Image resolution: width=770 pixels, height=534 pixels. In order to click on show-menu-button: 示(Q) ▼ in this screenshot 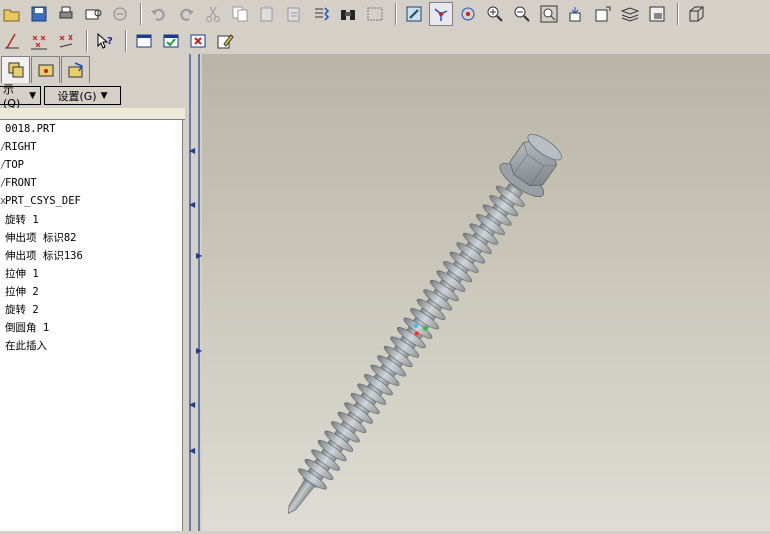, I will do `click(20, 96)`.